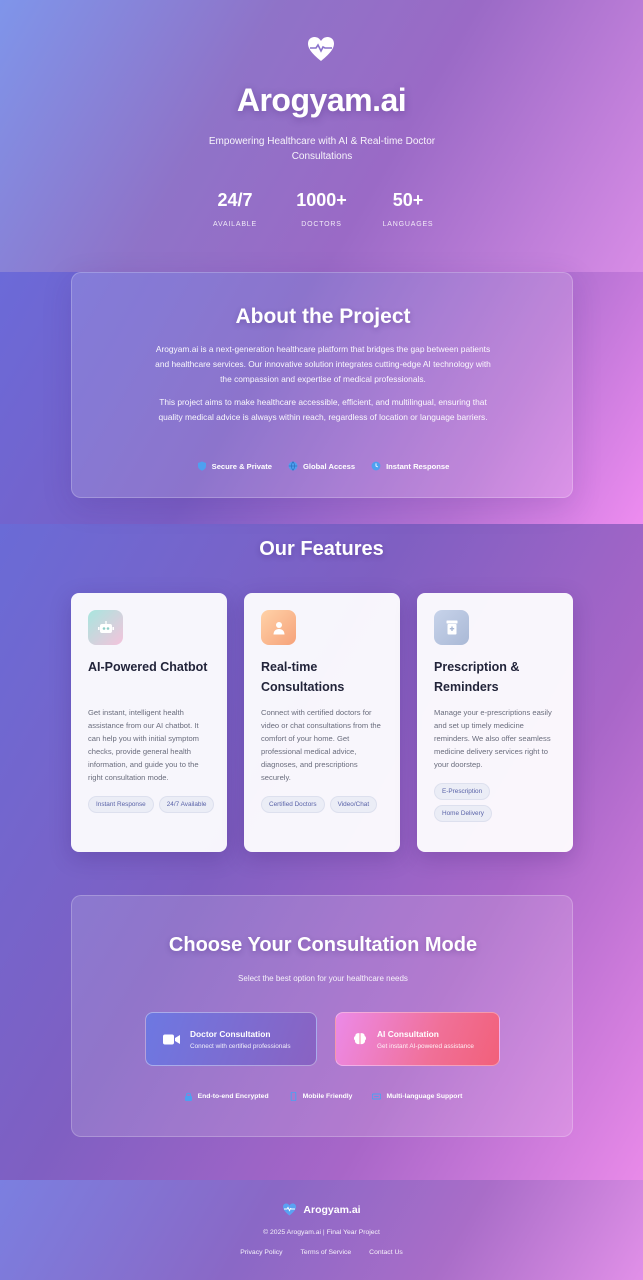 The image size is (643, 1280). I want to click on robot-icon, so click(105, 626).